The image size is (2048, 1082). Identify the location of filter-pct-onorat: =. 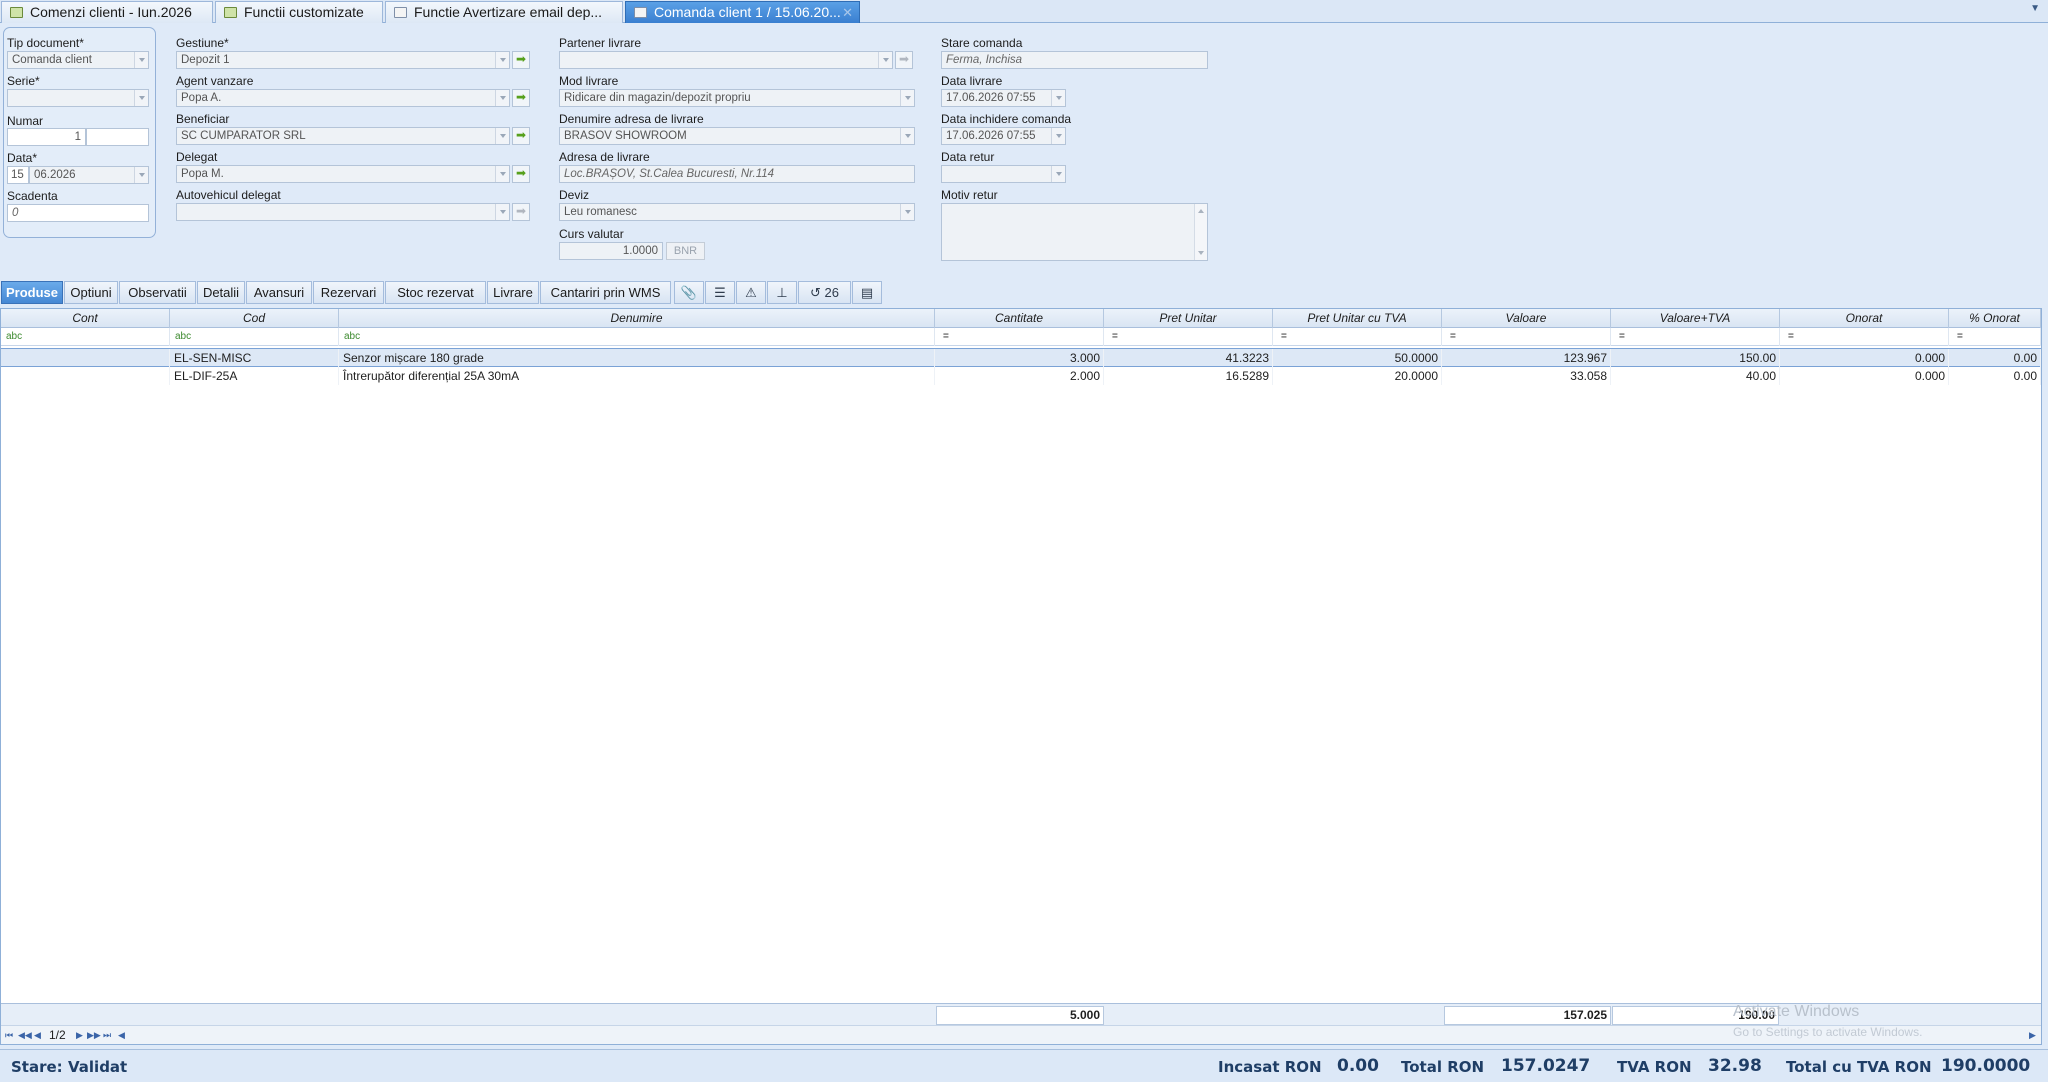
(1995, 337).